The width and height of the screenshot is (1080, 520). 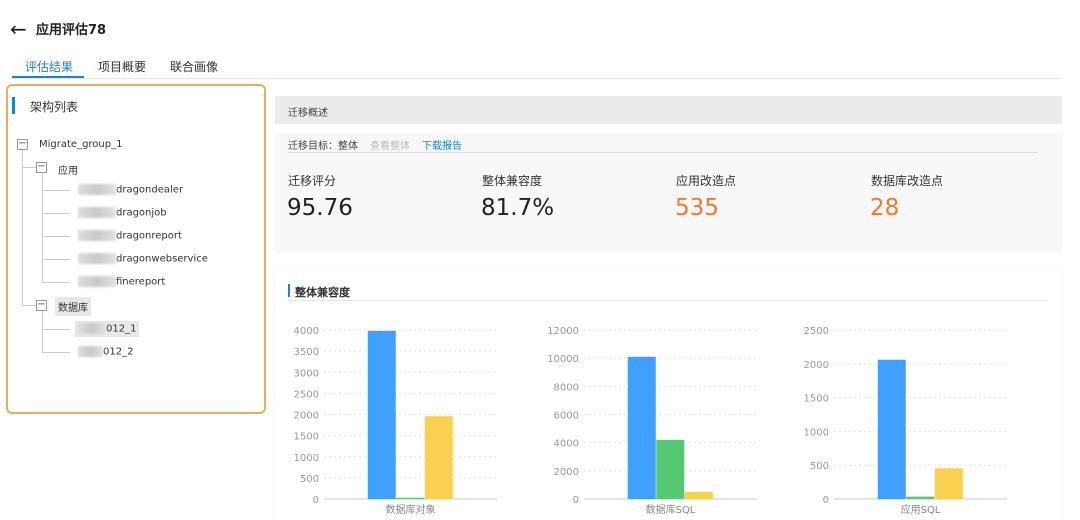 I want to click on x-tick-label: 数据库对象, so click(x=411, y=509).